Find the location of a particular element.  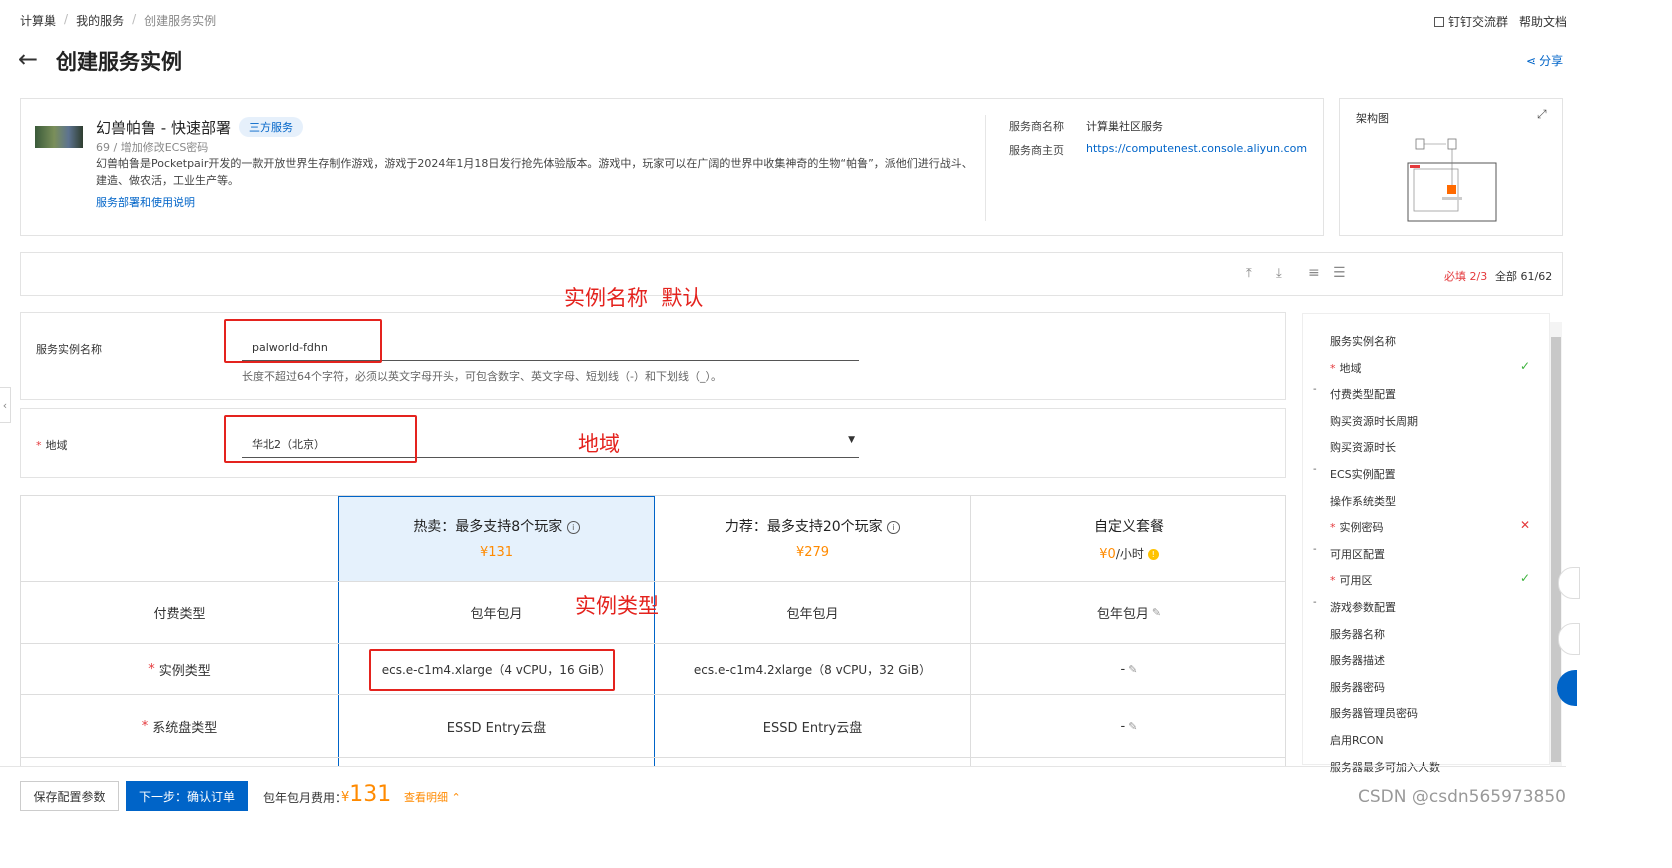

plan-card-recommended: 力荐：最多支持20个玩家 i ¥279 is located at coordinates (812, 538).